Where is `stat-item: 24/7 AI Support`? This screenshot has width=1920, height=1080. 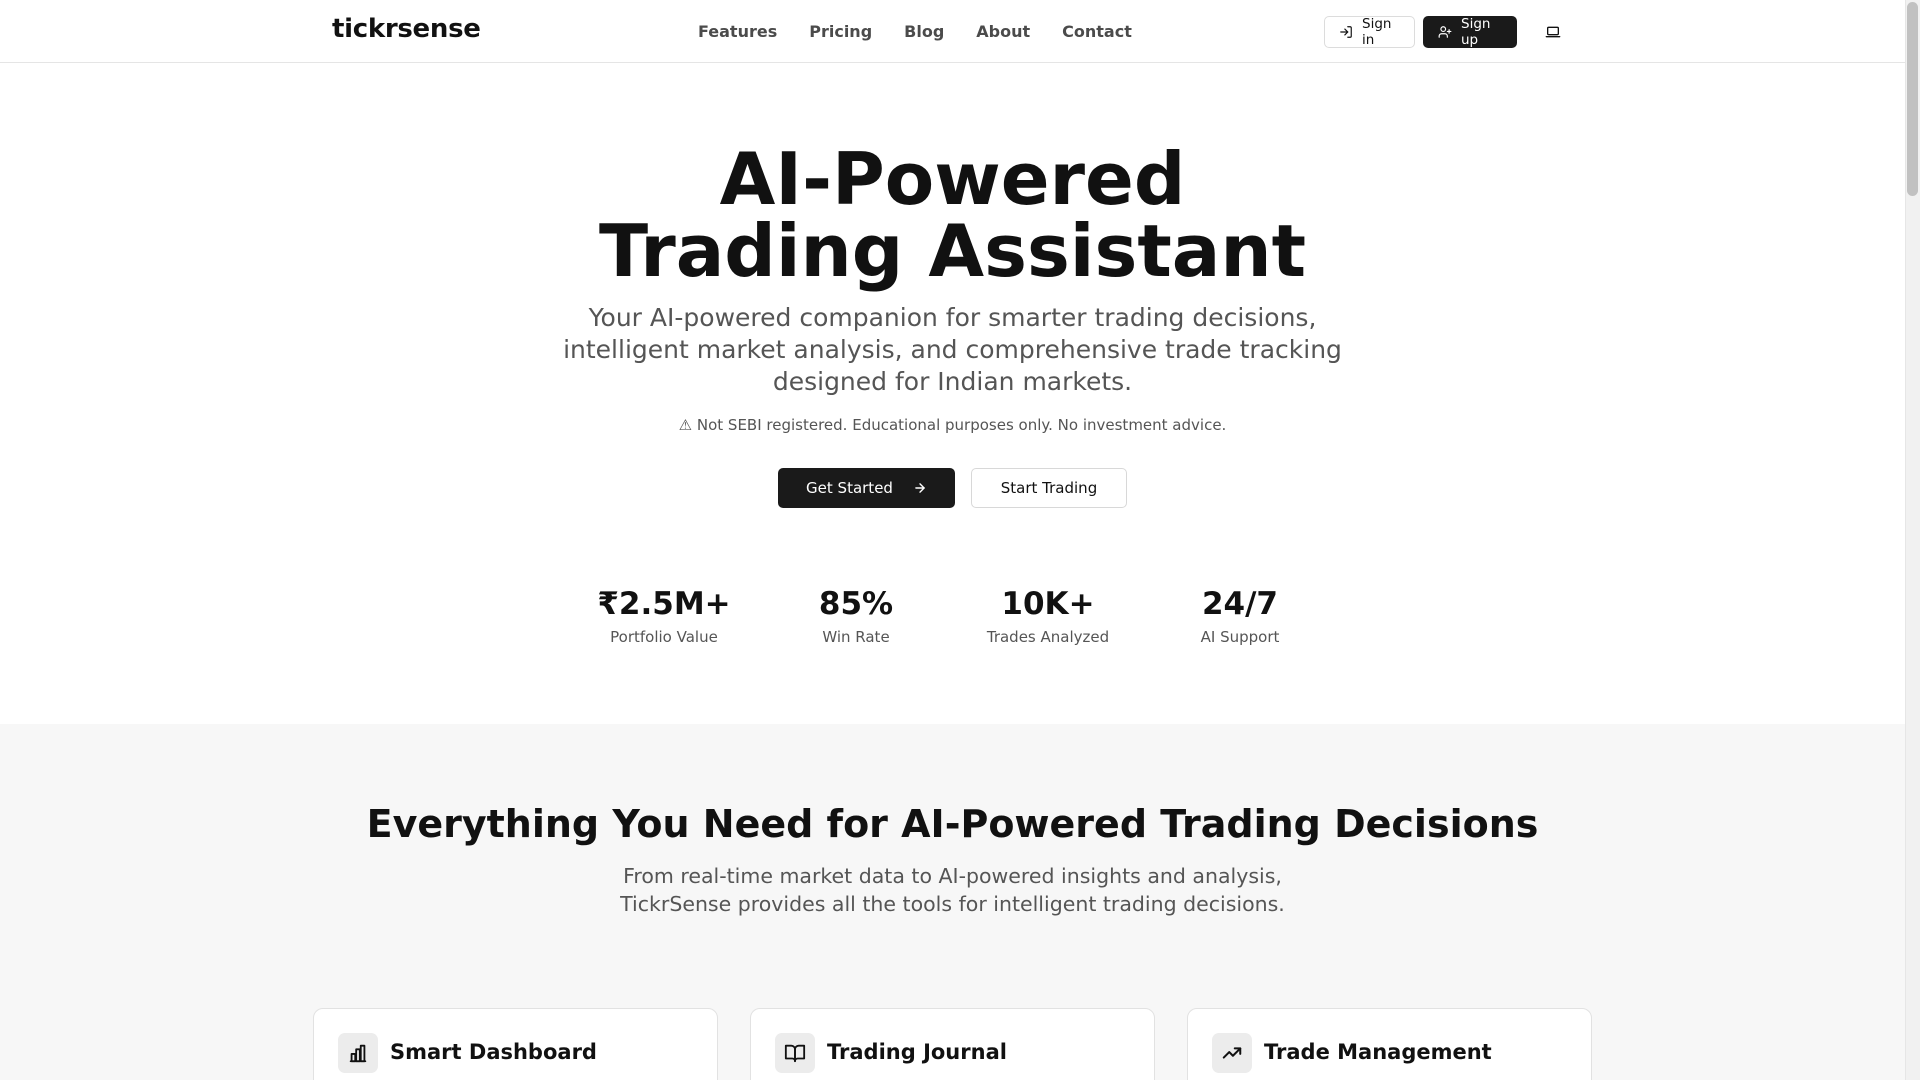 stat-item: 24/7 AI Support is located at coordinates (1240, 616).